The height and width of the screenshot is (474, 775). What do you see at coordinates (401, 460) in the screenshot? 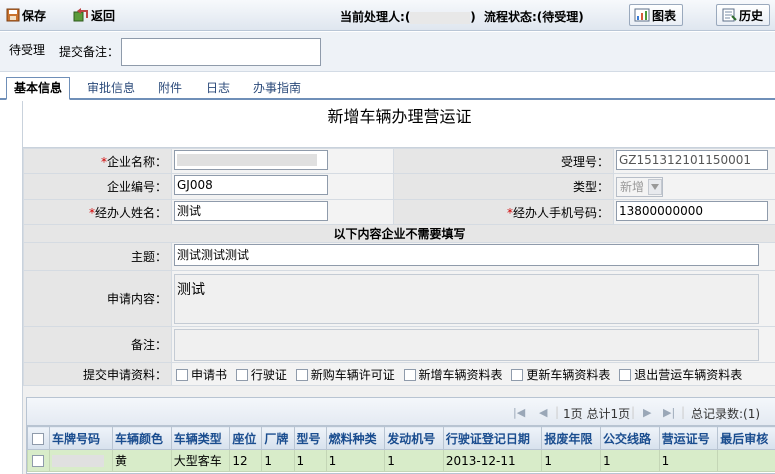
I see `table-row: 黄 大型客车 12 1 1 1 1 2013-12-11 1 1 1` at bounding box center [401, 460].